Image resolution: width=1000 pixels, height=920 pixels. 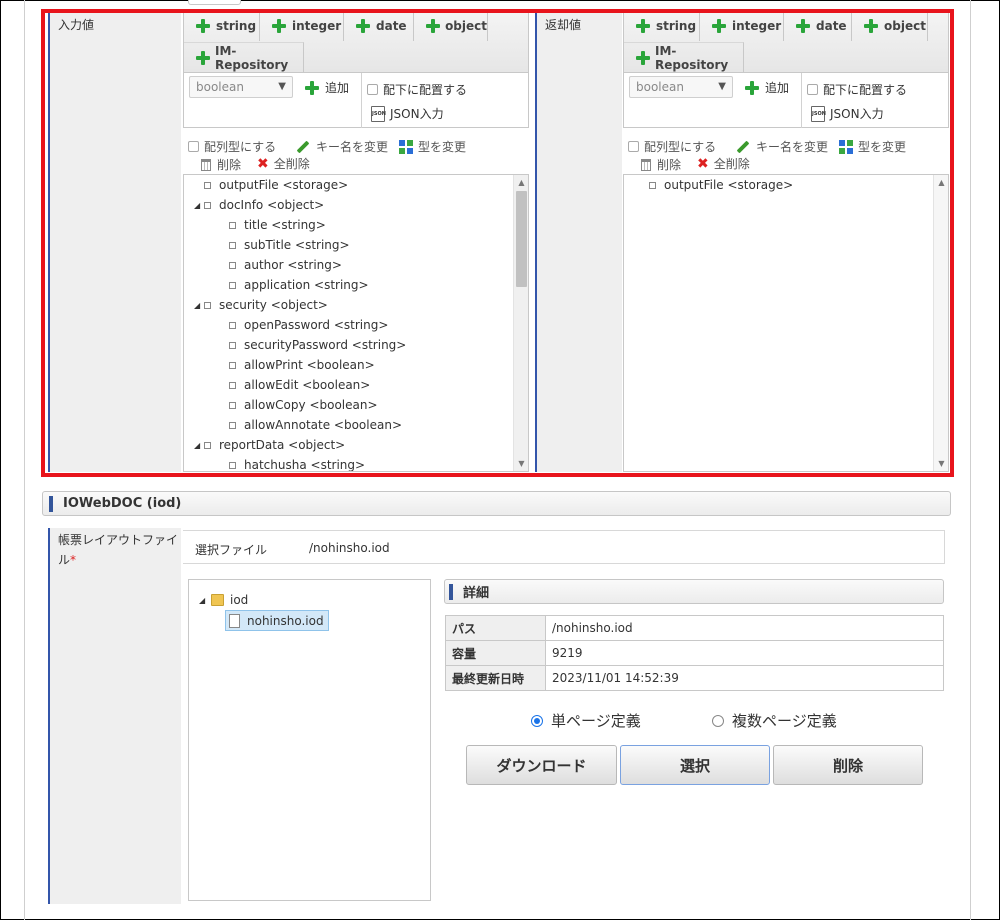 What do you see at coordinates (940, 323) in the screenshot?
I see `output-tree-scrollbar: ▲ ▼` at bounding box center [940, 323].